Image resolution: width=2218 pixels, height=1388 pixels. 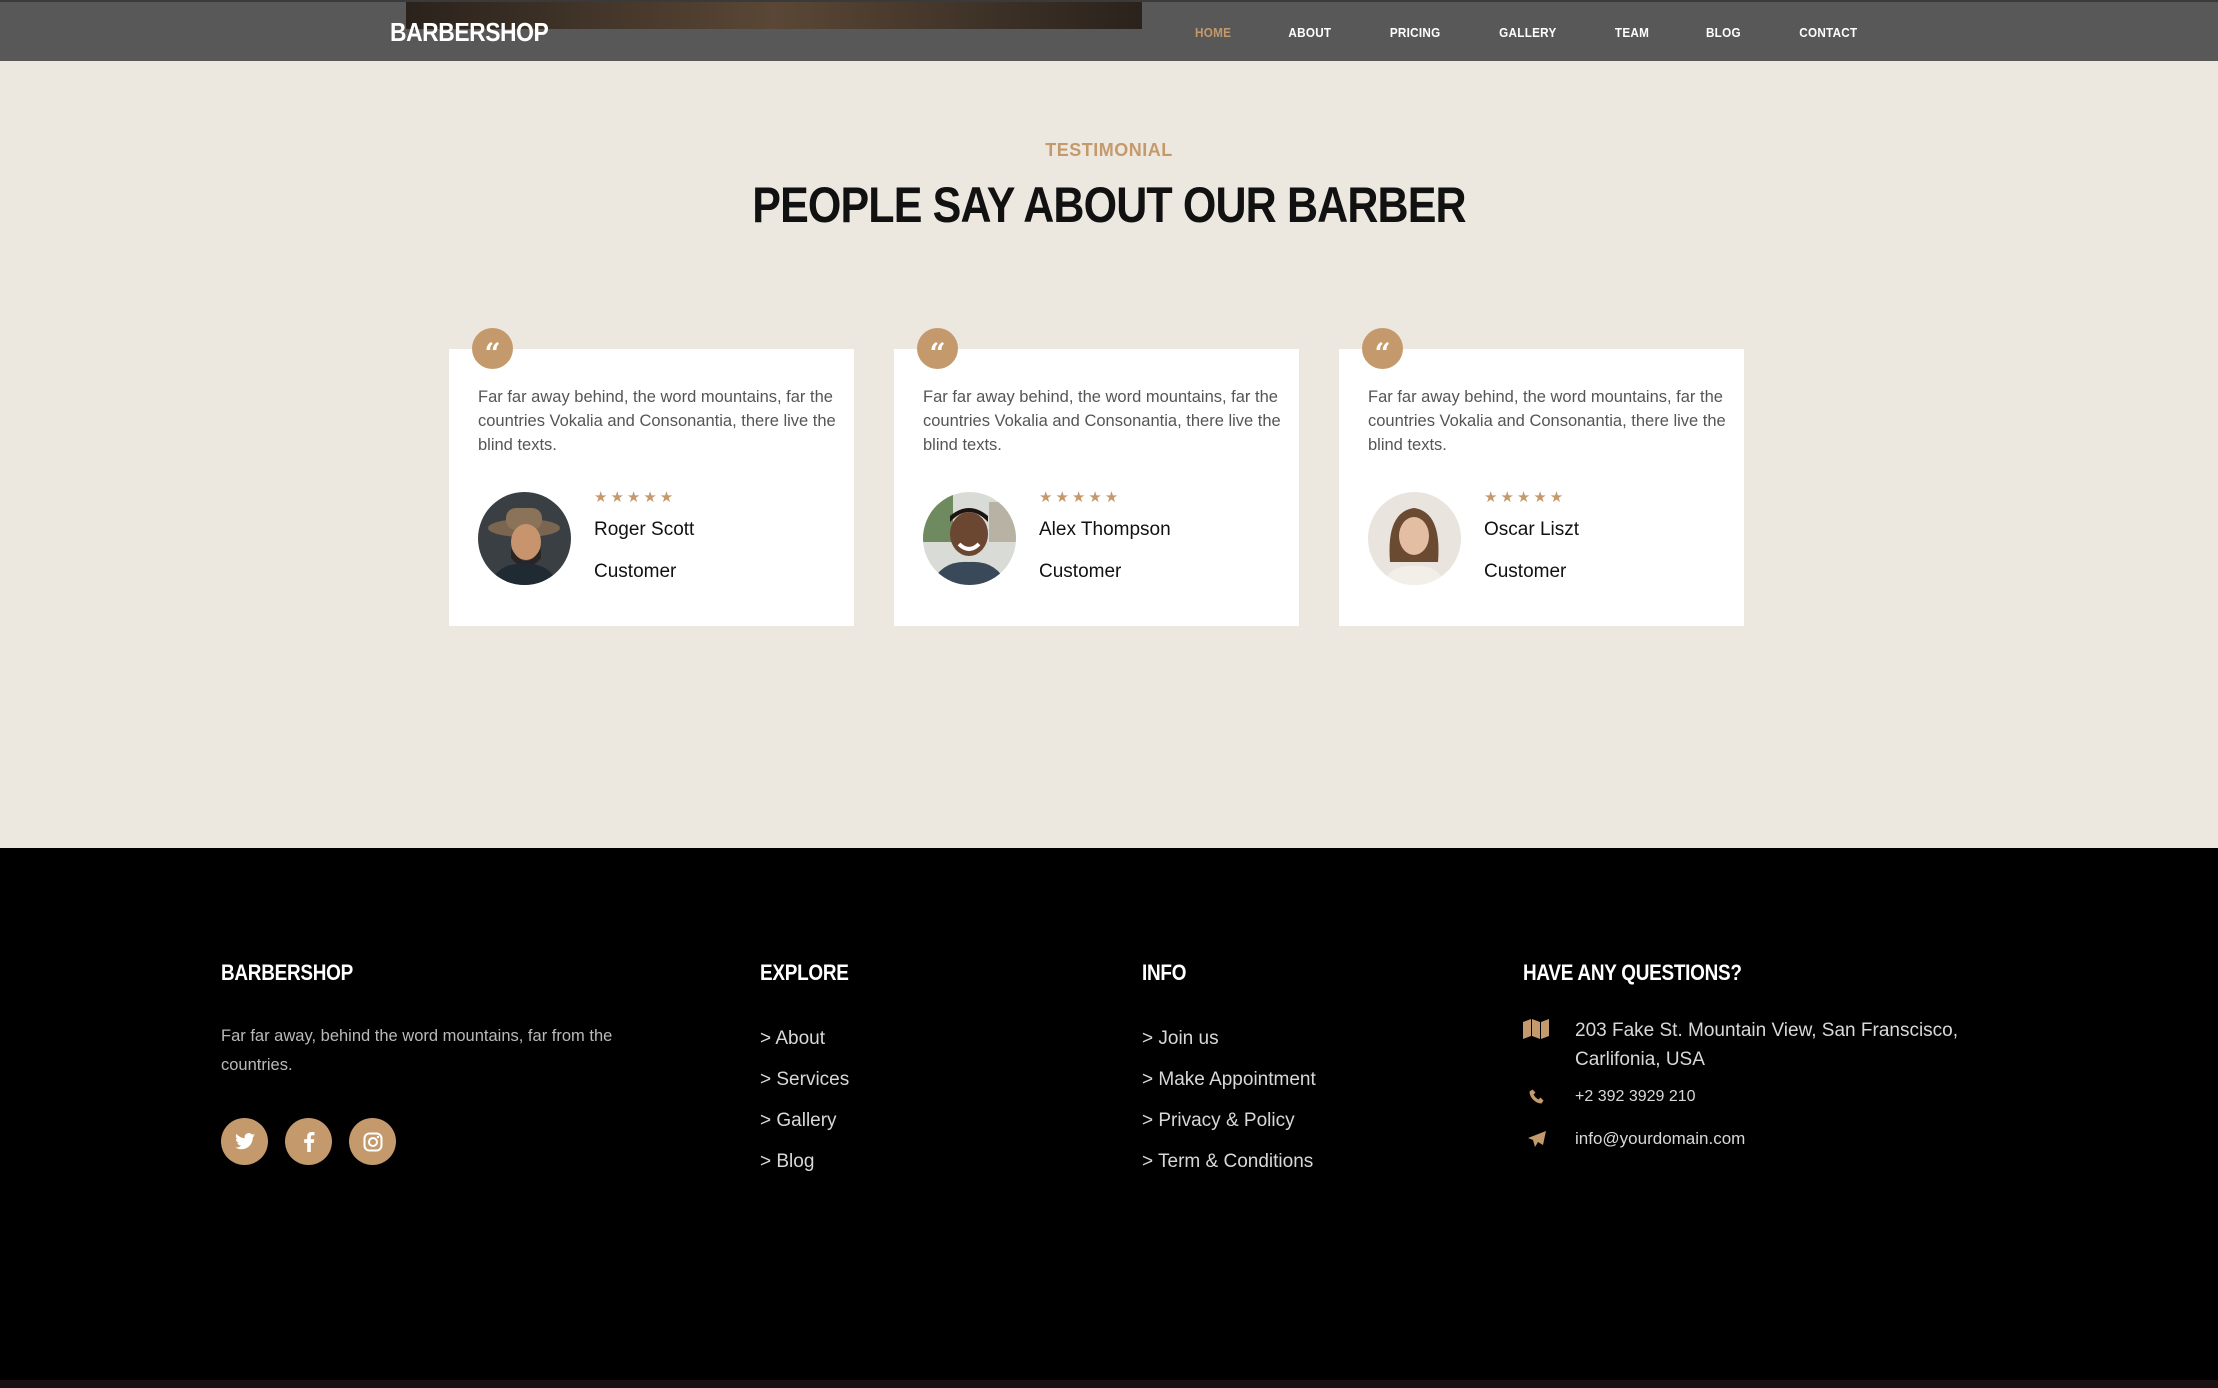 I want to click on nav-link-home: HOME, so click(x=1213, y=32).